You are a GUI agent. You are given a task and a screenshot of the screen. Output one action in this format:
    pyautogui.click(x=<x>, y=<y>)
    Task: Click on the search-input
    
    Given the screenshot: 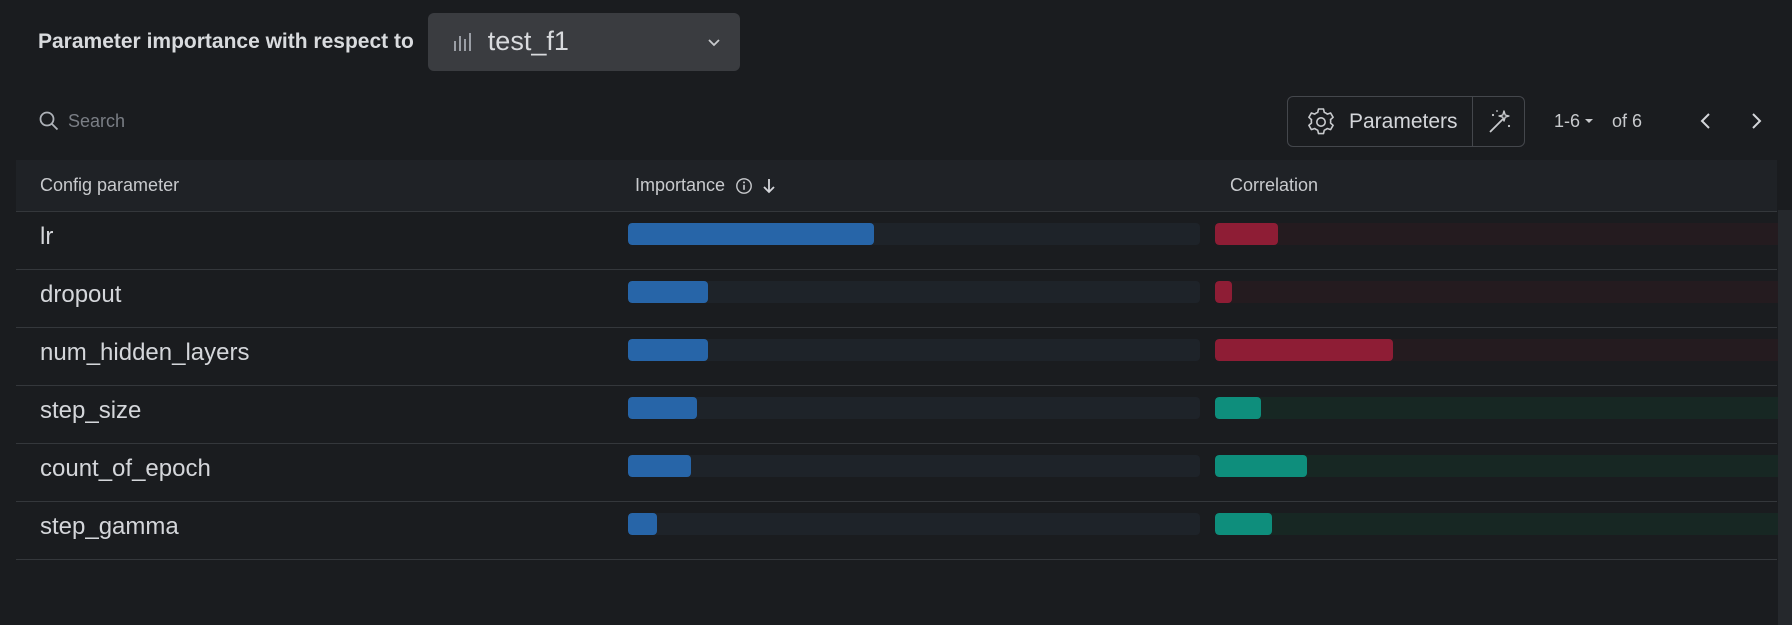 What is the action you would take?
    pyautogui.click(x=218, y=121)
    